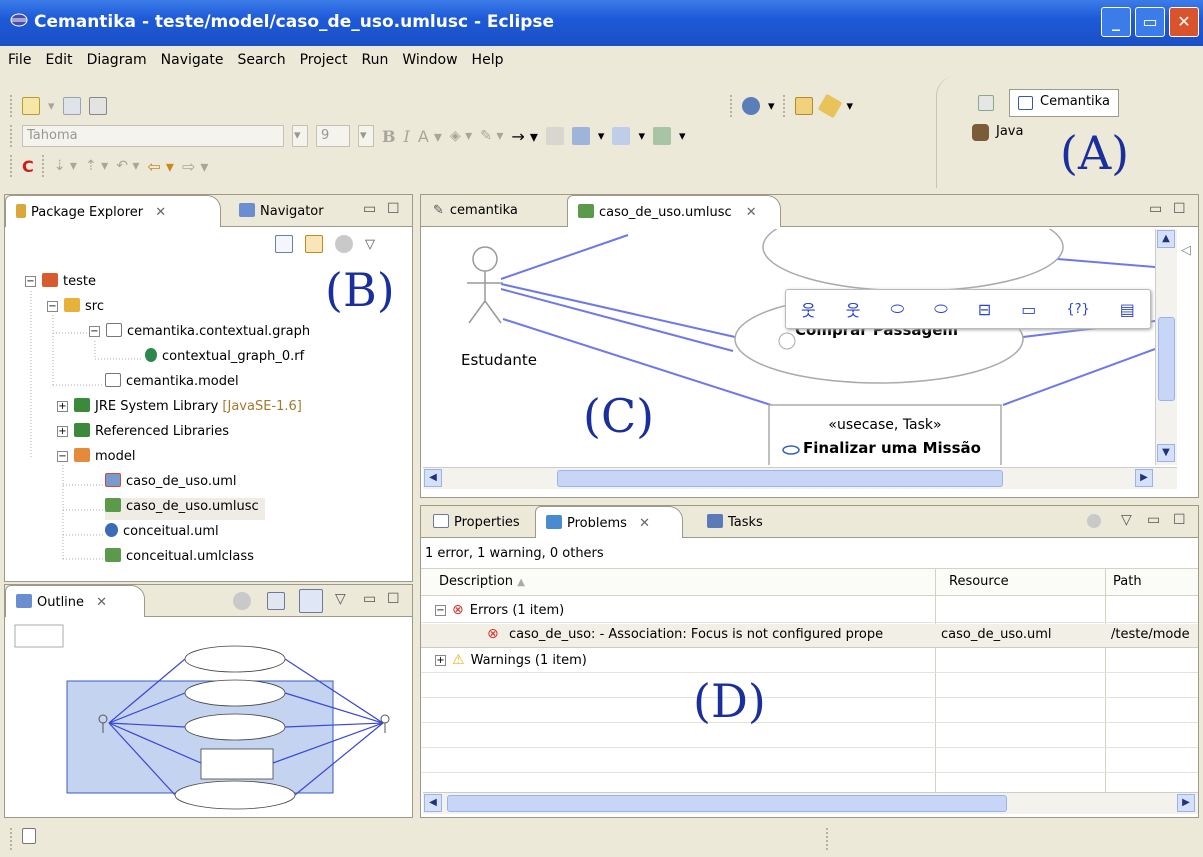  Describe the element at coordinates (195, 166) in the screenshot. I see `forward-icon: ⇨ ▾` at that location.